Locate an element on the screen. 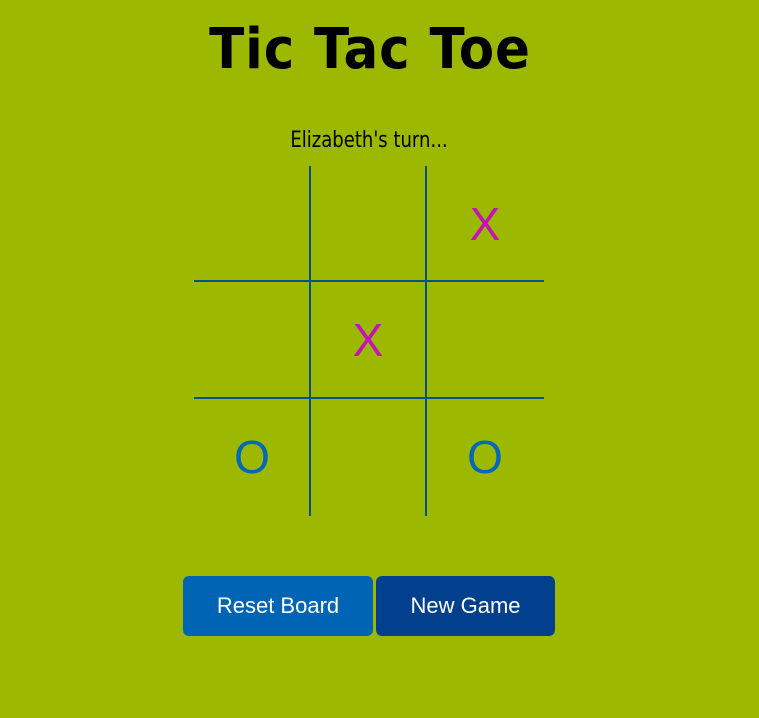 Image resolution: width=759 pixels, height=718 pixels. board-cell-4: X is located at coordinates (368, 340).